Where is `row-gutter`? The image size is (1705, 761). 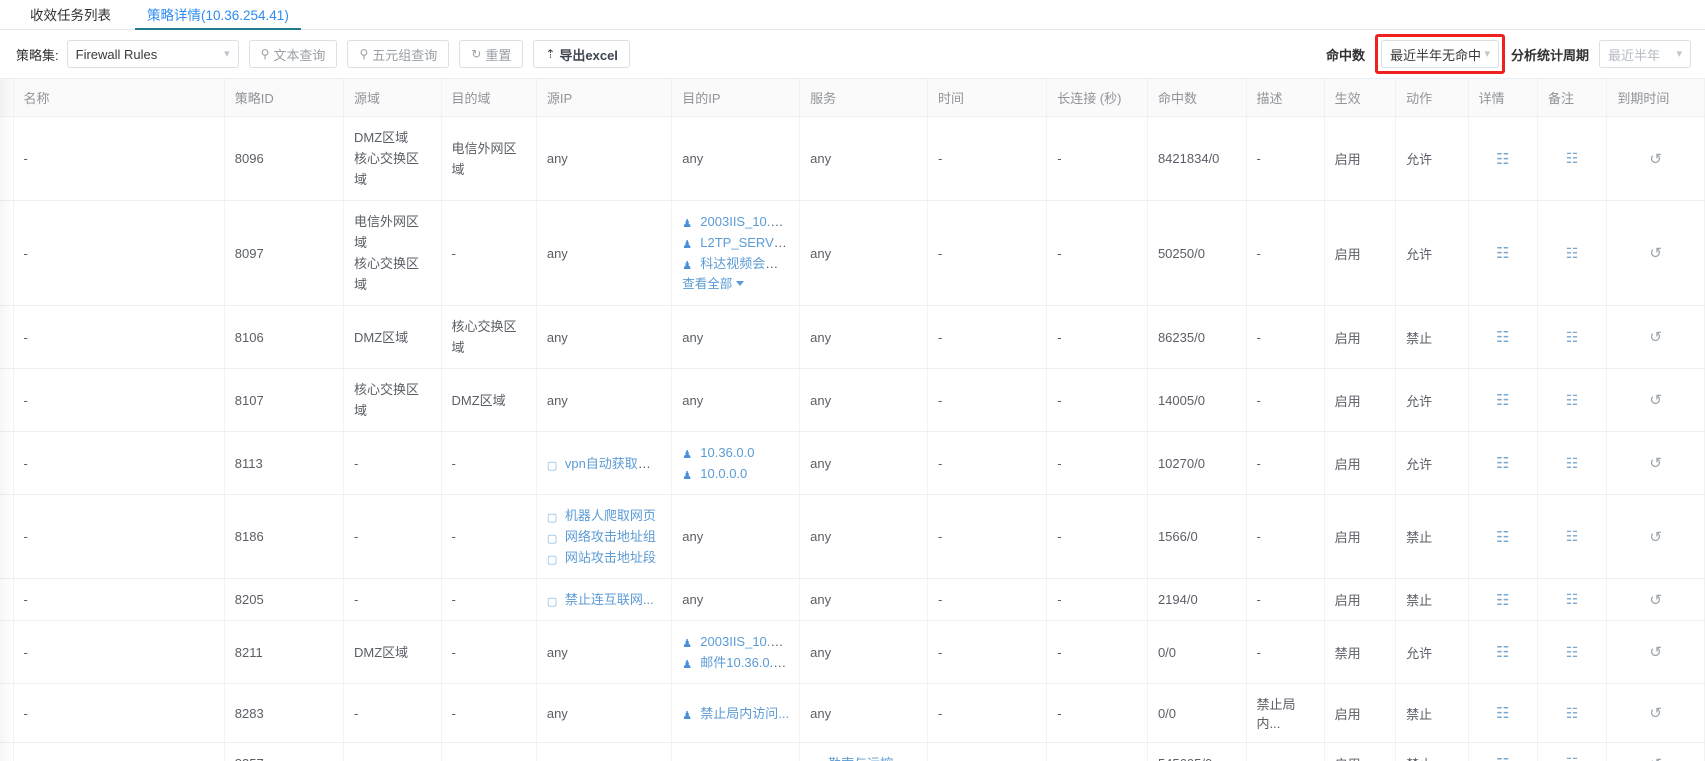 row-gutter is located at coordinates (7, 463).